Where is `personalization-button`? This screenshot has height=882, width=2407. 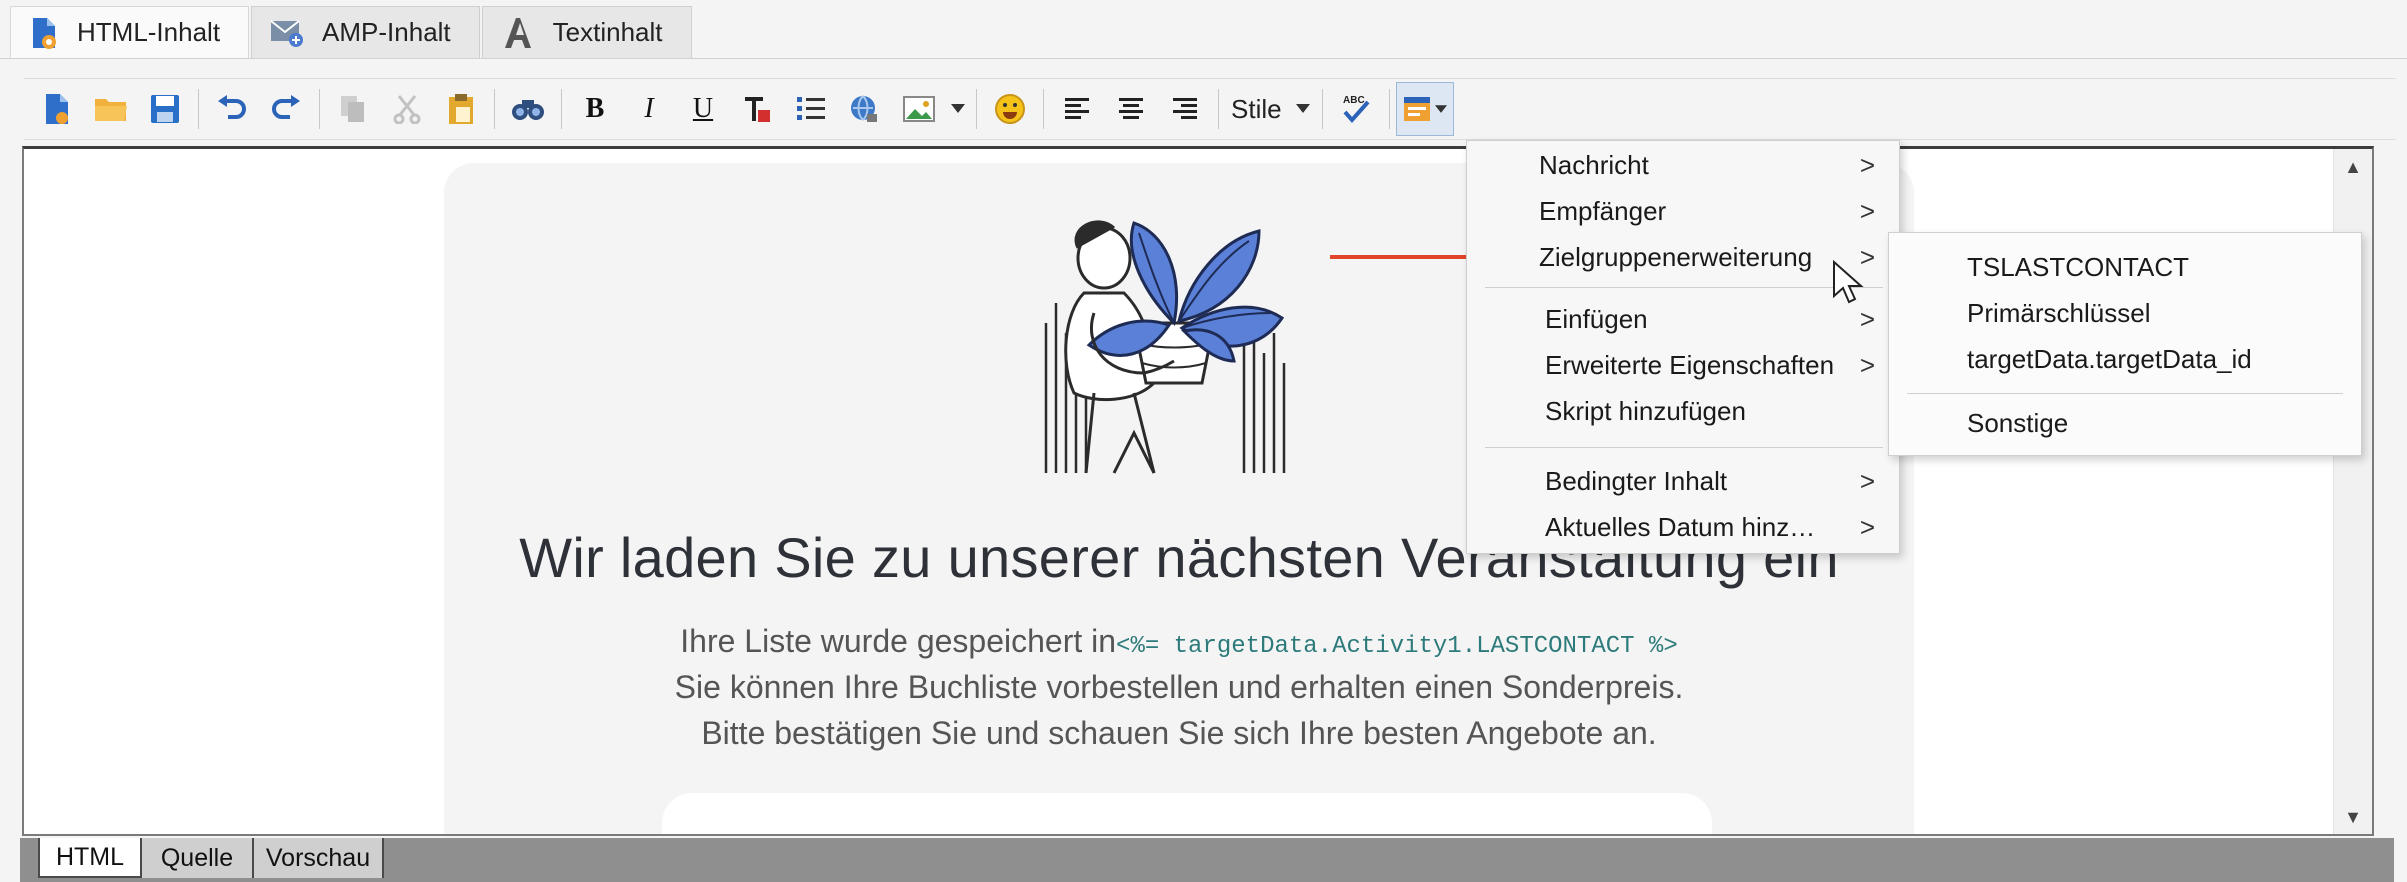 personalization-button is located at coordinates (1424, 109).